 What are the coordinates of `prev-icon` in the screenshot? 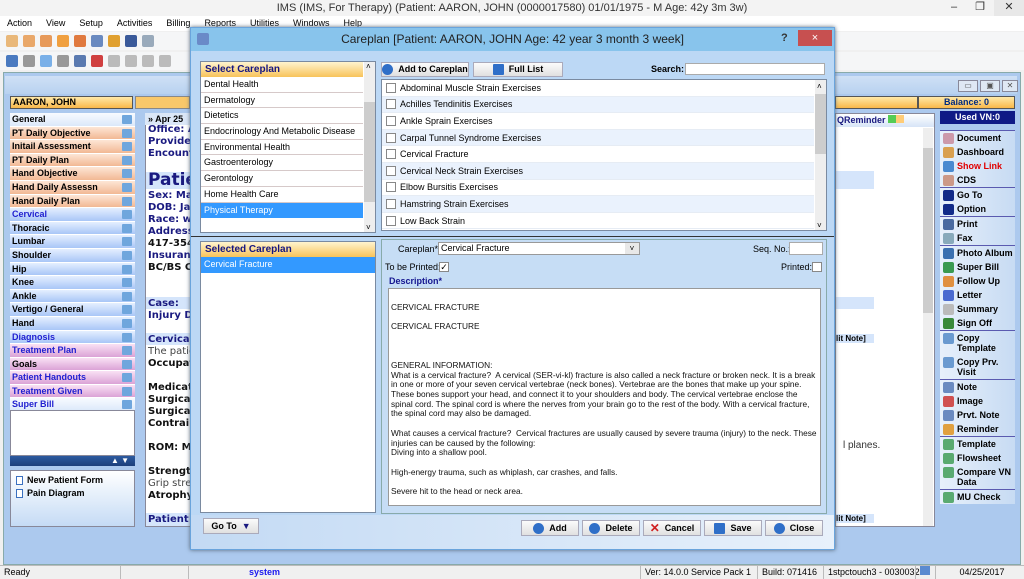 It's located at (131, 61).